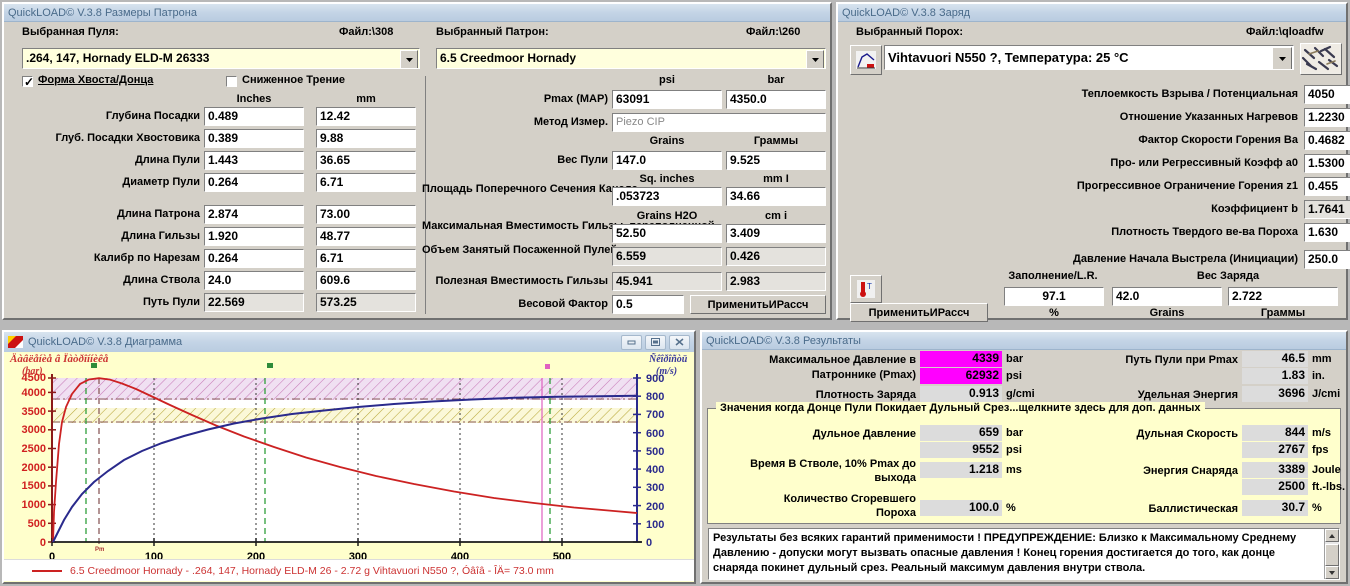 The image size is (1350, 586). Describe the element at coordinates (1327, 259) in the screenshot. I see `field-start-pressure: 250.0` at that location.